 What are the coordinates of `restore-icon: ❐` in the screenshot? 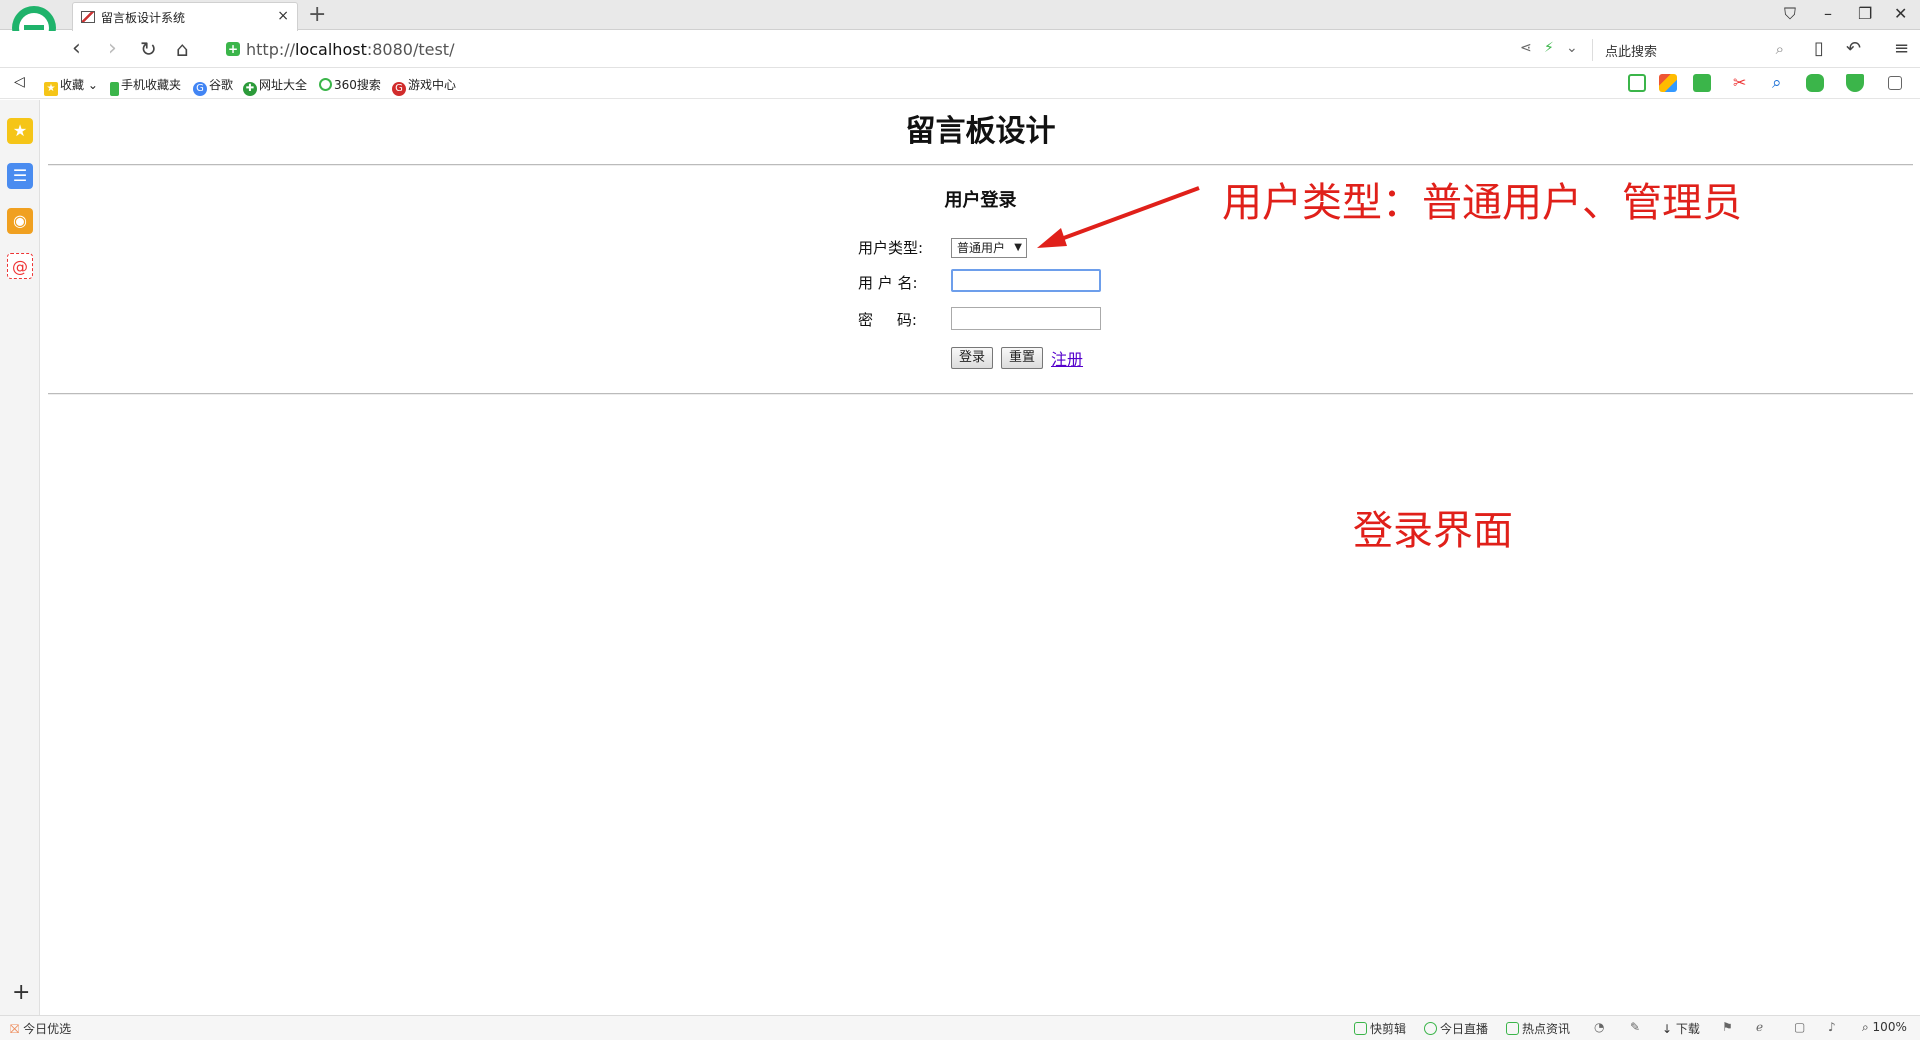 It's located at (1865, 13).